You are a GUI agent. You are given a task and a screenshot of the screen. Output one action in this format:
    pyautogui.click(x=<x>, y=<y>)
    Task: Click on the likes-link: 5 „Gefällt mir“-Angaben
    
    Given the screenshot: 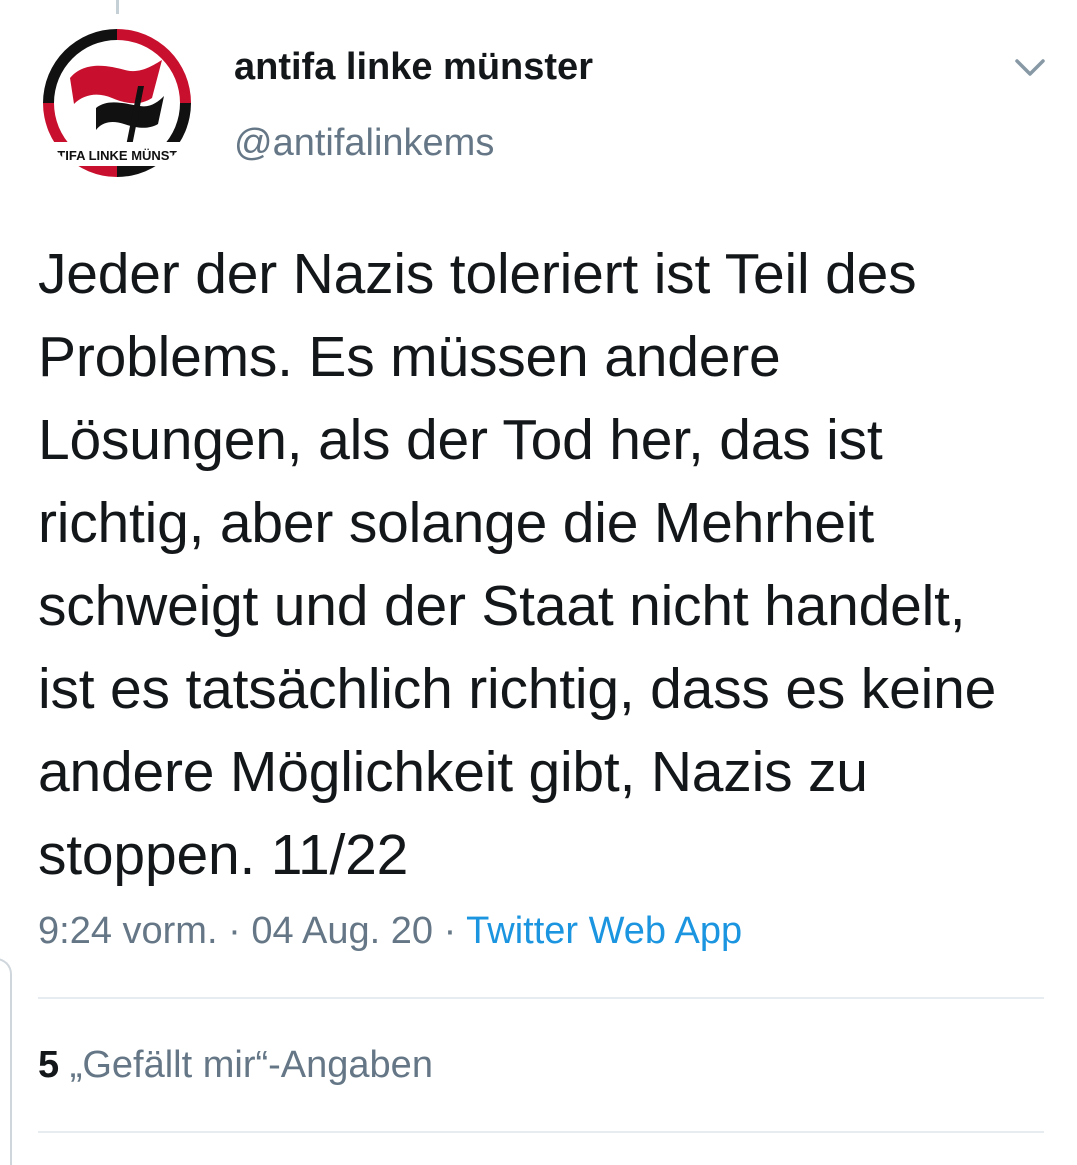 What is the action you would take?
    pyautogui.click(x=235, y=1065)
    